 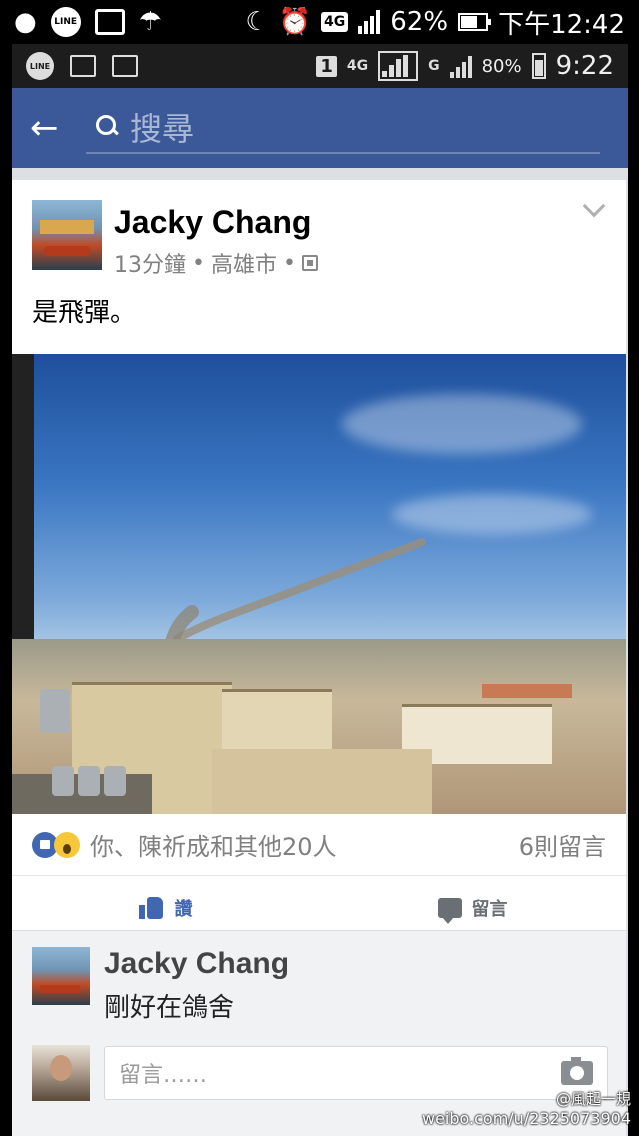 I want to click on post-location: 高雄市, so click(x=244, y=263).